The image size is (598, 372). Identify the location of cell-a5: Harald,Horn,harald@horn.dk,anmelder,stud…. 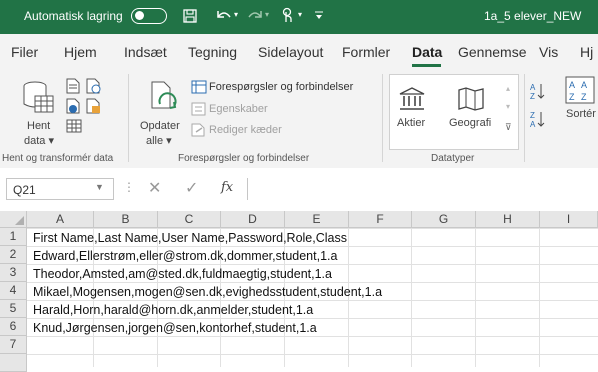
(173, 310).